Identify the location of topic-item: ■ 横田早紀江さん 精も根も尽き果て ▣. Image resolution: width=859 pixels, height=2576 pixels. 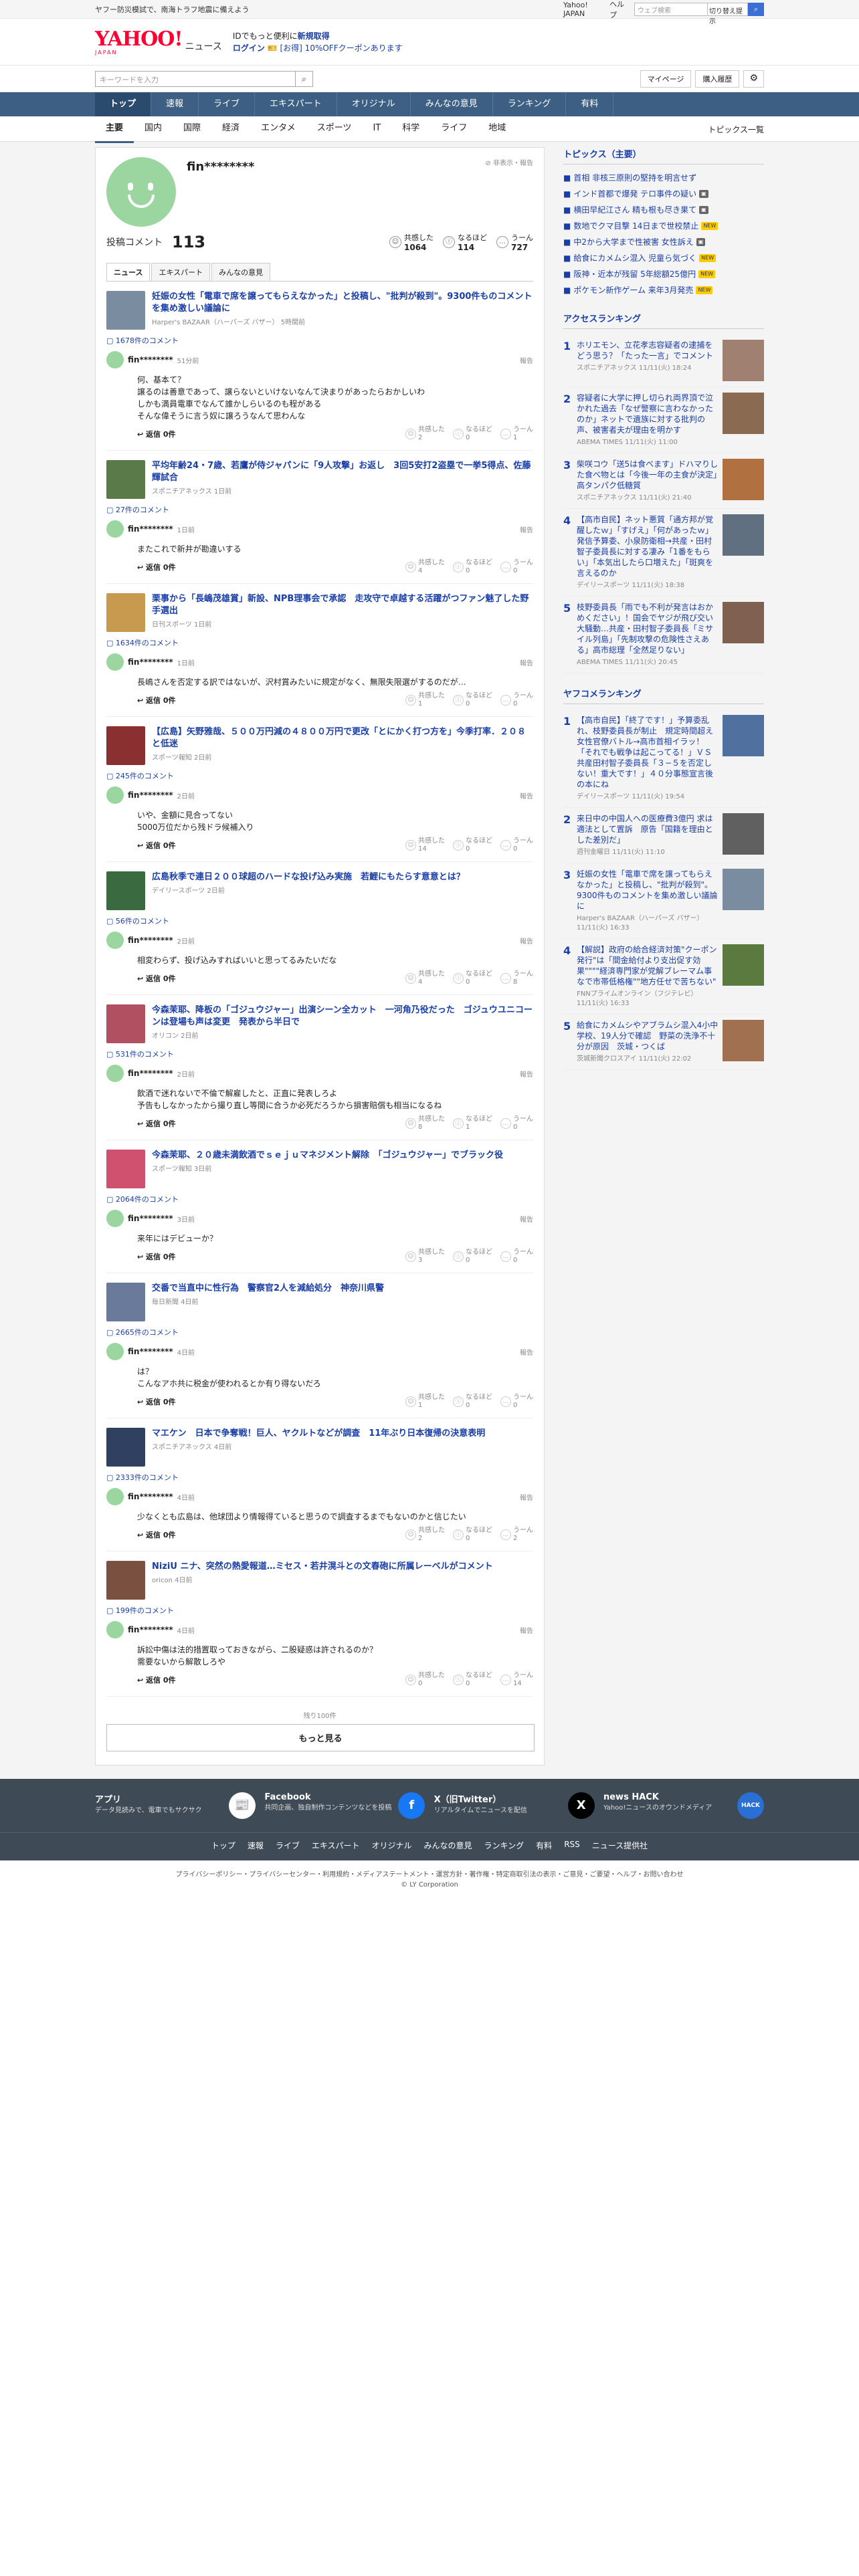
(663, 210).